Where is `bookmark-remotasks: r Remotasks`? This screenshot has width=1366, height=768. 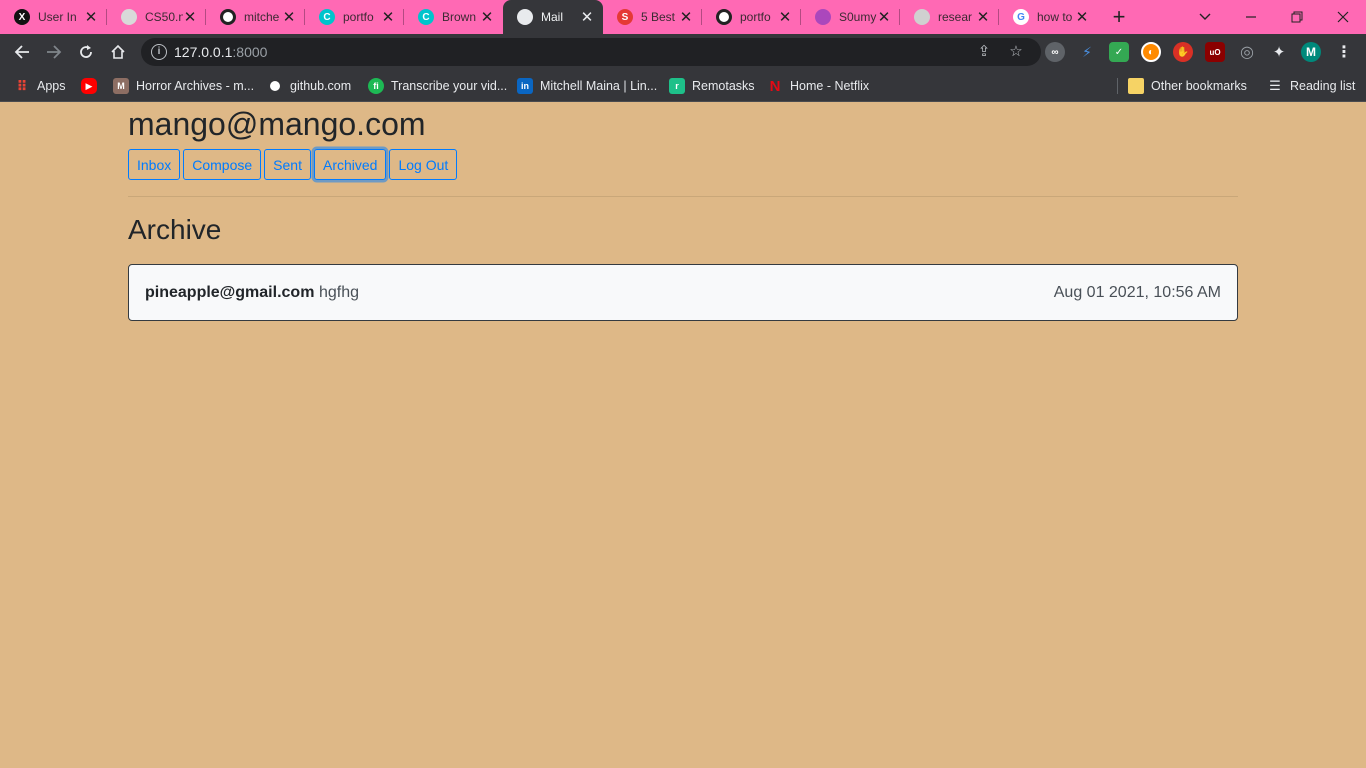 bookmark-remotasks: r Remotasks is located at coordinates (712, 86).